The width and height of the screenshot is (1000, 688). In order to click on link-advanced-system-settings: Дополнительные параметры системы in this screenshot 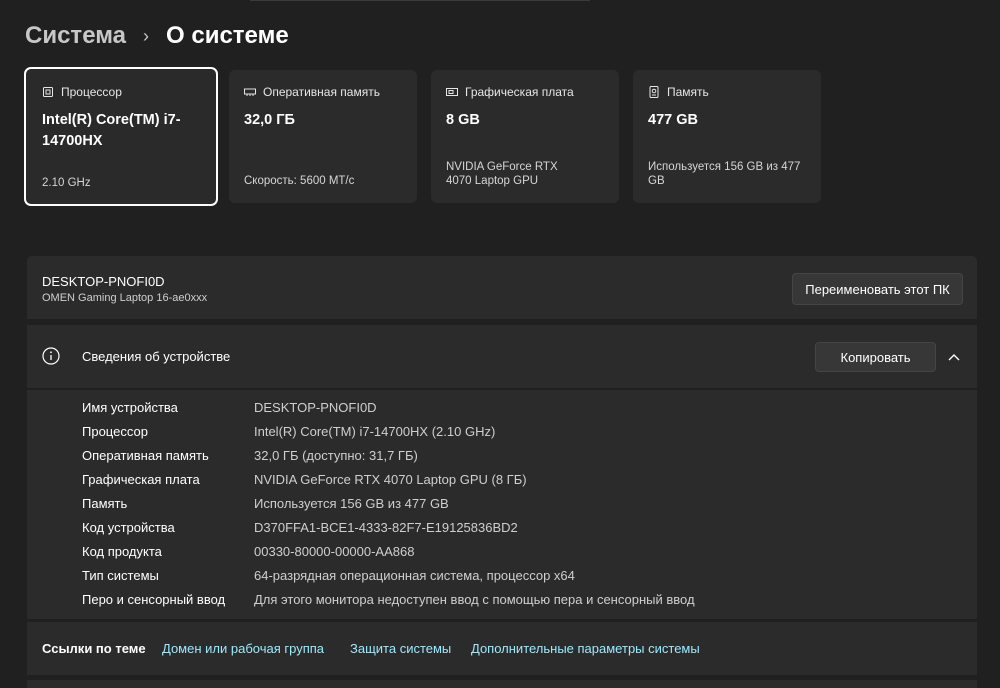, I will do `click(585, 648)`.